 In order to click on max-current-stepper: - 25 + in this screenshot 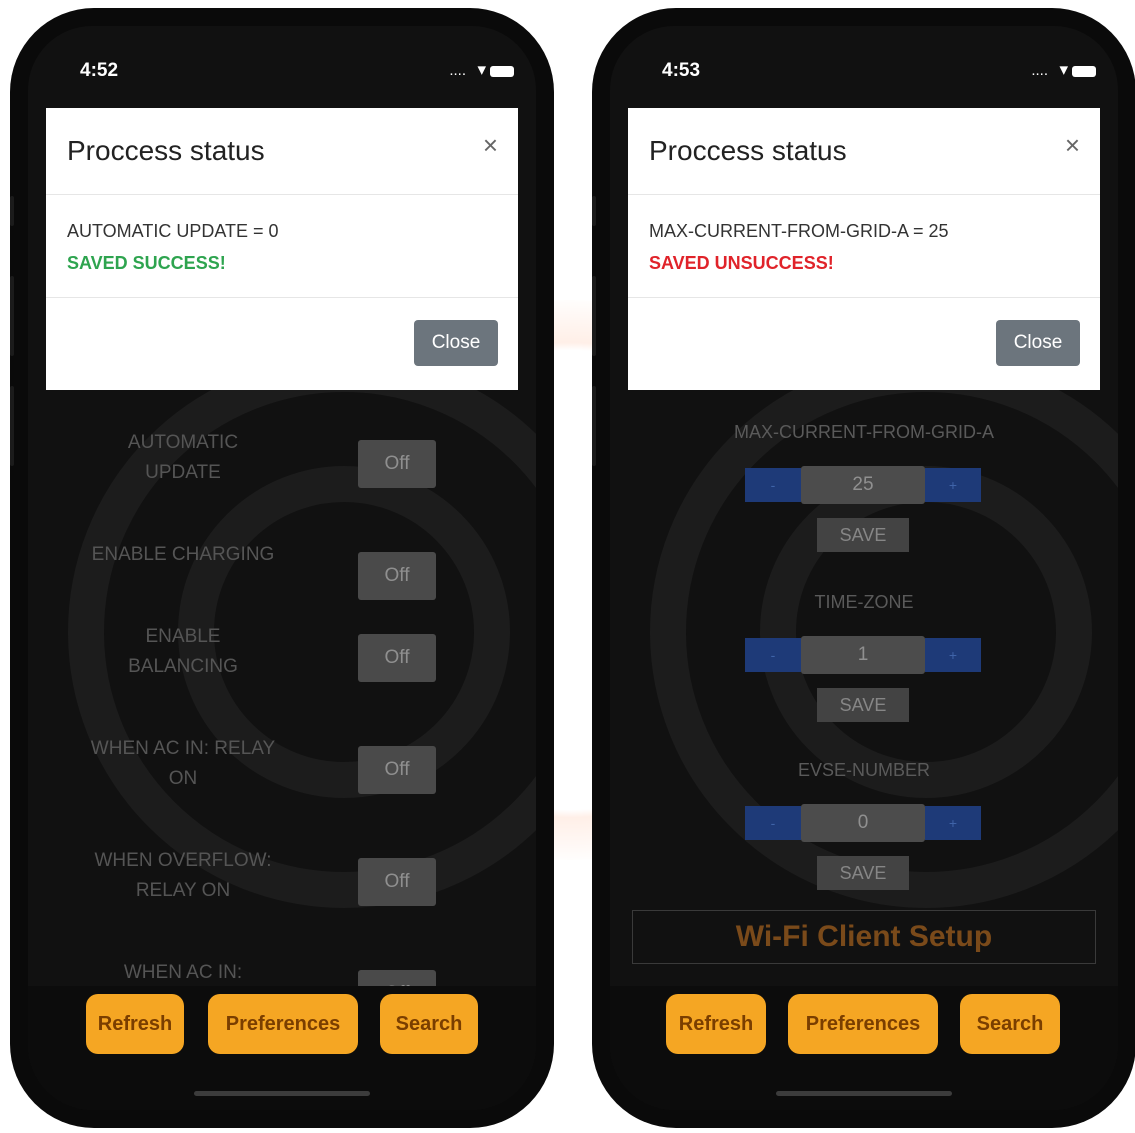, I will do `click(863, 485)`.